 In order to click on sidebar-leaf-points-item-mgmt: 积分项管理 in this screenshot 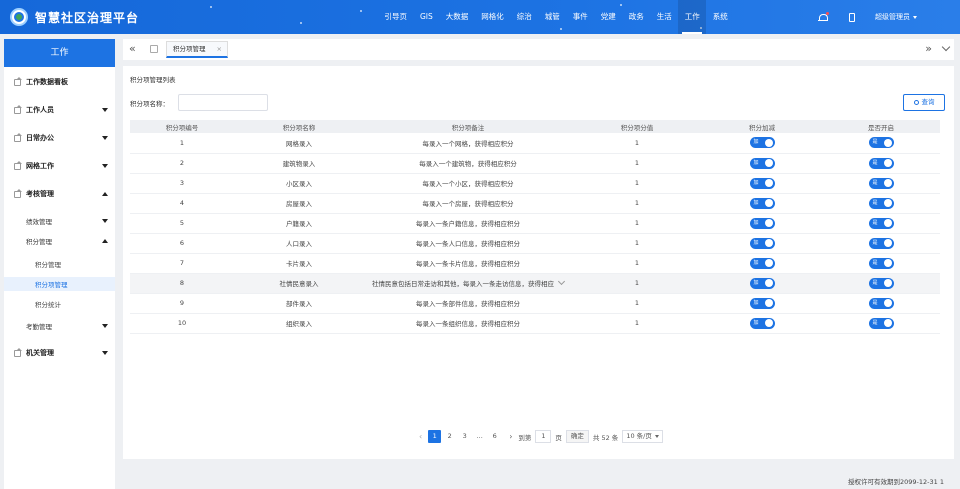, I will do `click(59, 284)`.